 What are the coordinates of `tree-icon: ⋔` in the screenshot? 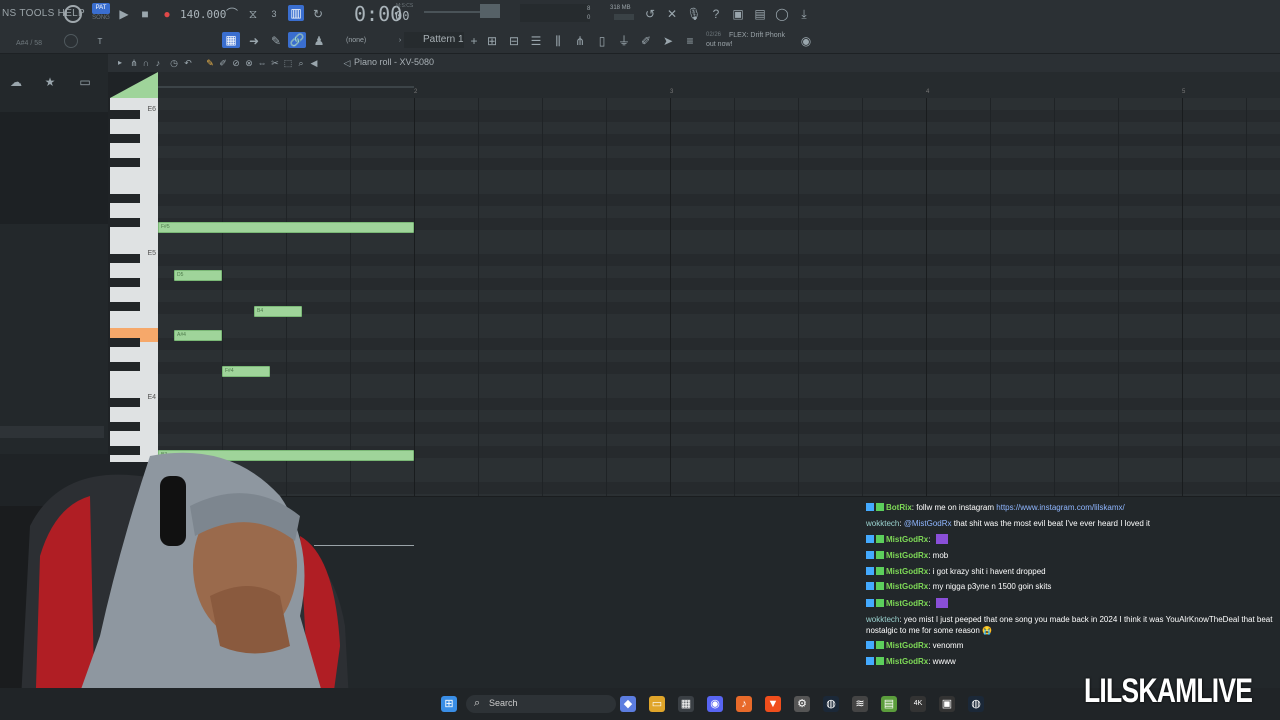 It's located at (580, 41).